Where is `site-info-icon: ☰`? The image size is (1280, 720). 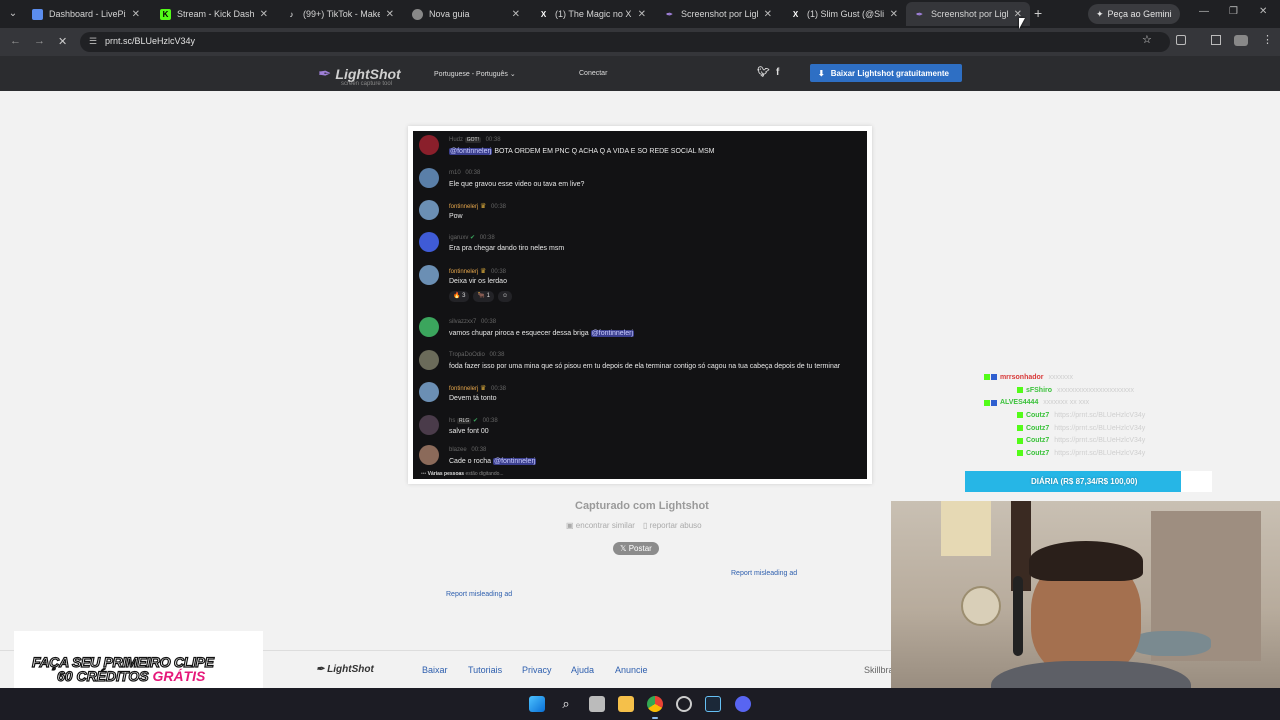 site-info-icon: ☰ is located at coordinates (93, 41).